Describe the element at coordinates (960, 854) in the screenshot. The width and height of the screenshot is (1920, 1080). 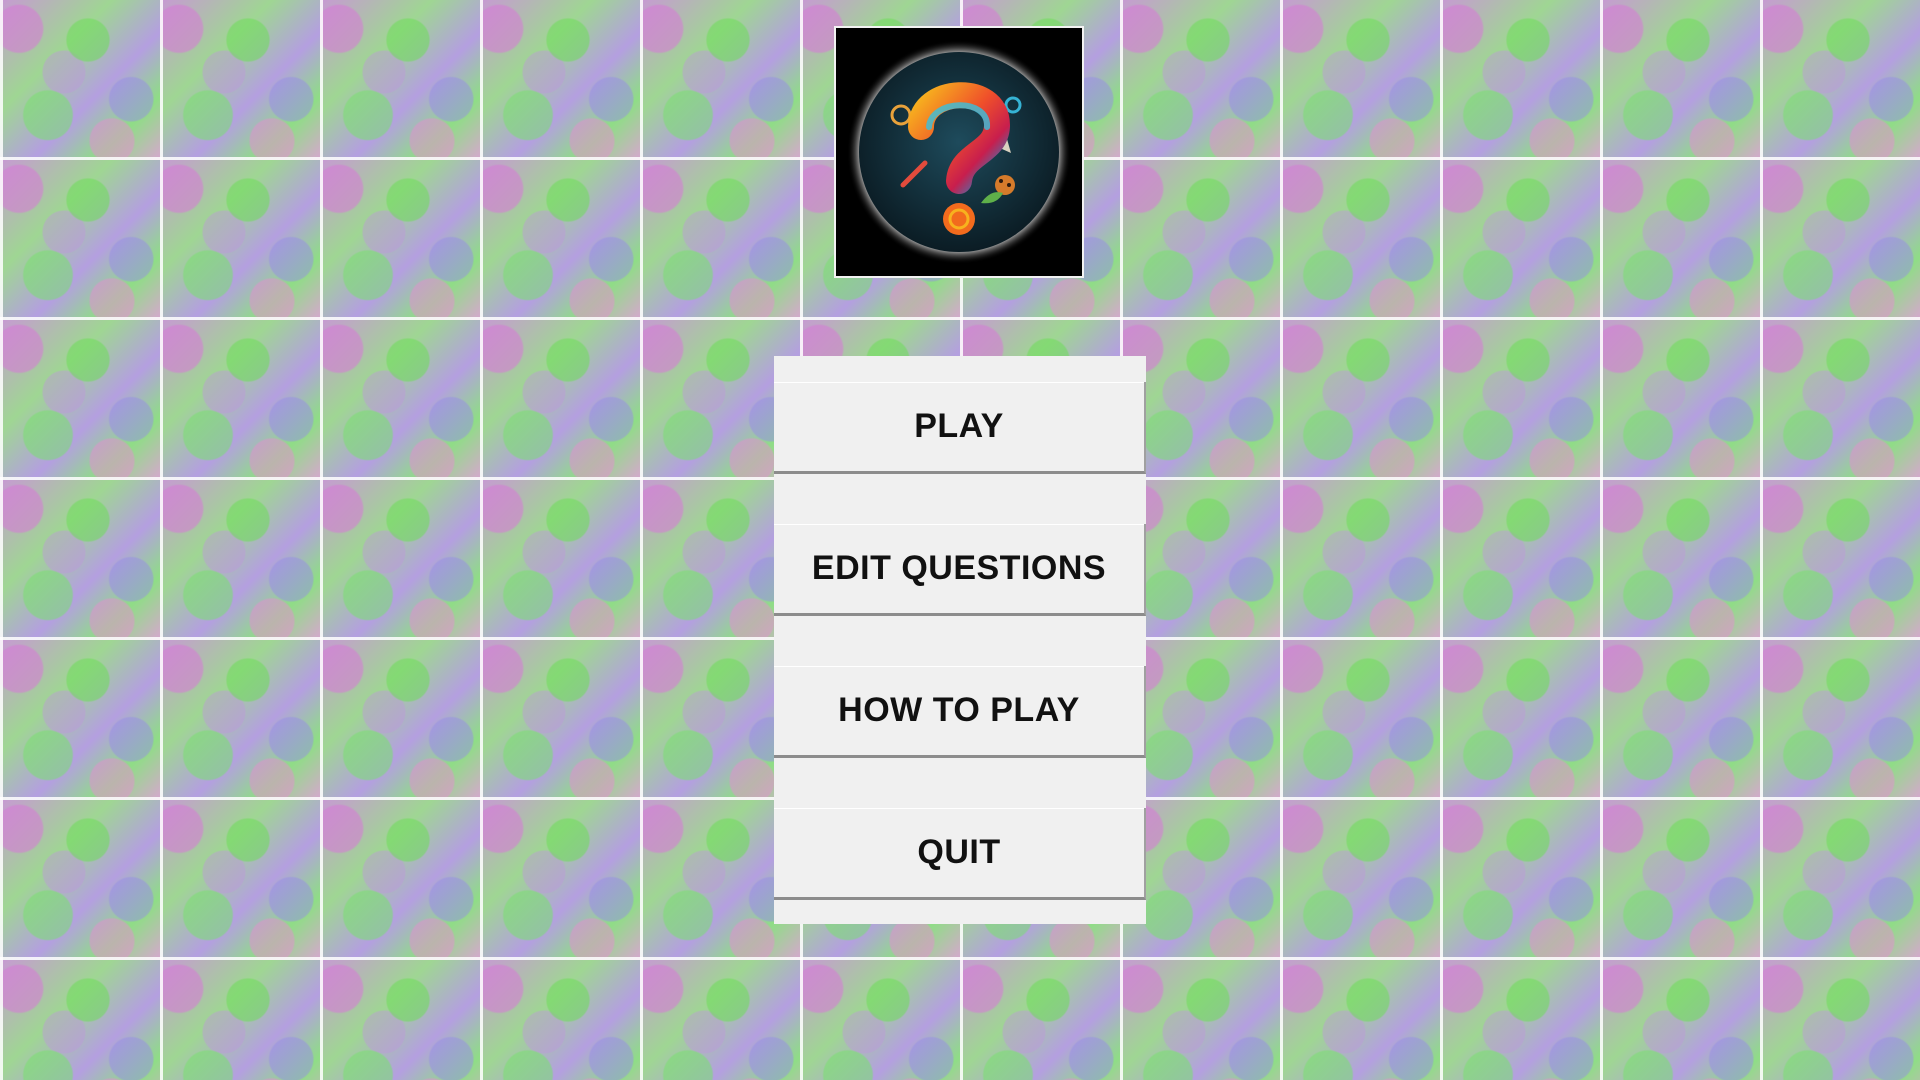
I see `quit-button: QUIT` at that location.